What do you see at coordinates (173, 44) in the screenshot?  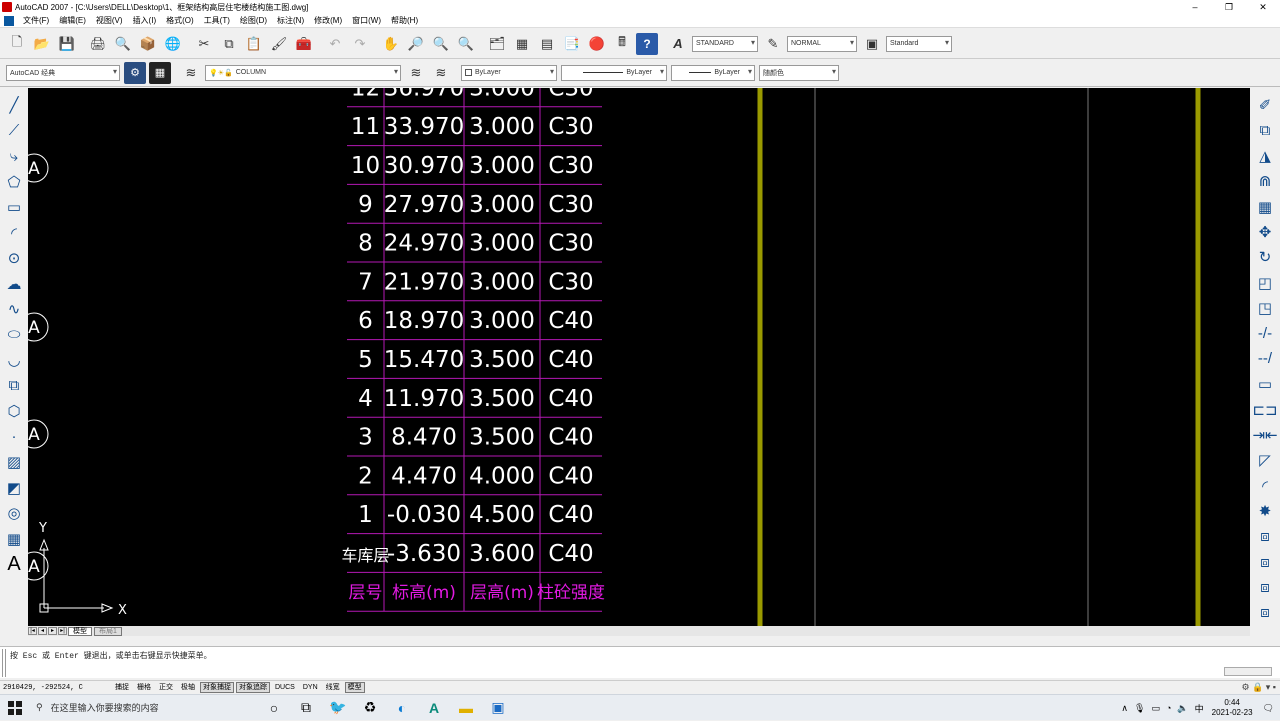 I see `web-icon: 🌐` at bounding box center [173, 44].